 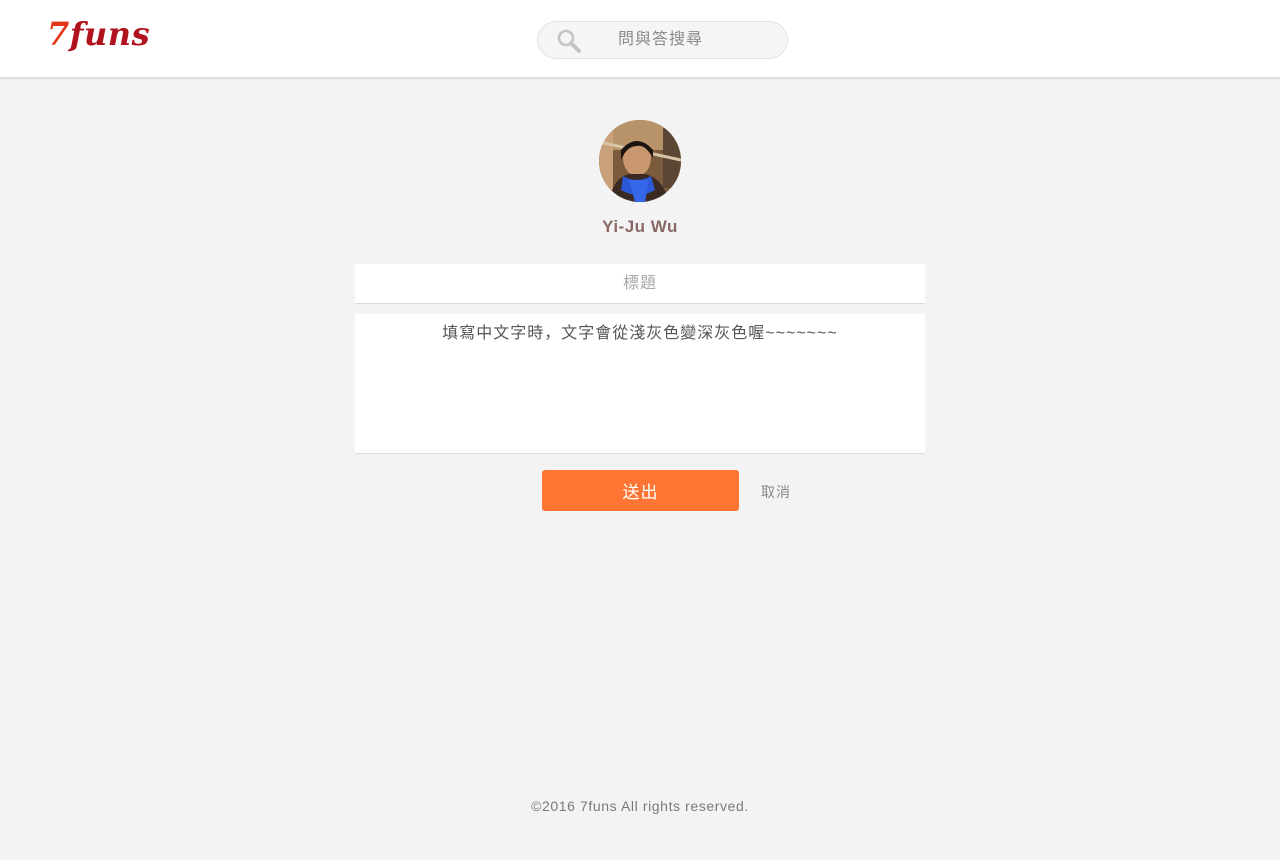 What do you see at coordinates (640, 806) in the screenshot?
I see `footer-copyright: ©2016 7funs All rights reserved.` at bounding box center [640, 806].